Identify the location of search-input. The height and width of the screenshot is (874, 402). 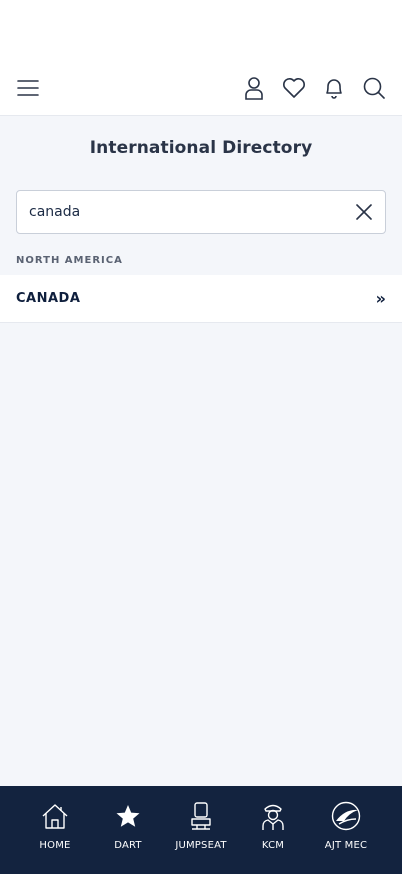
(189, 212).